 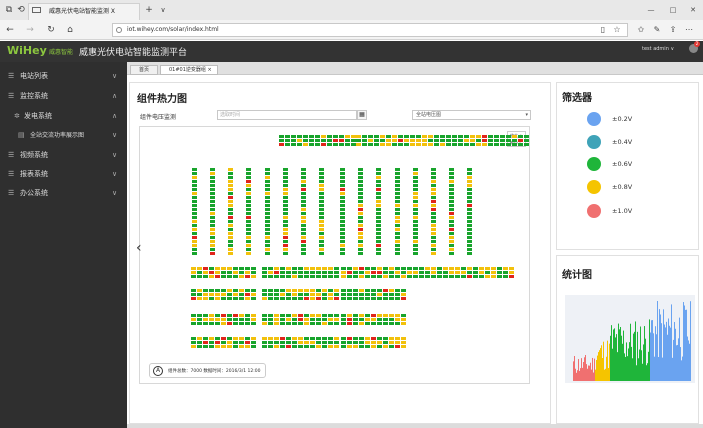 I want to click on home-icon: ⌂, so click(x=70, y=30).